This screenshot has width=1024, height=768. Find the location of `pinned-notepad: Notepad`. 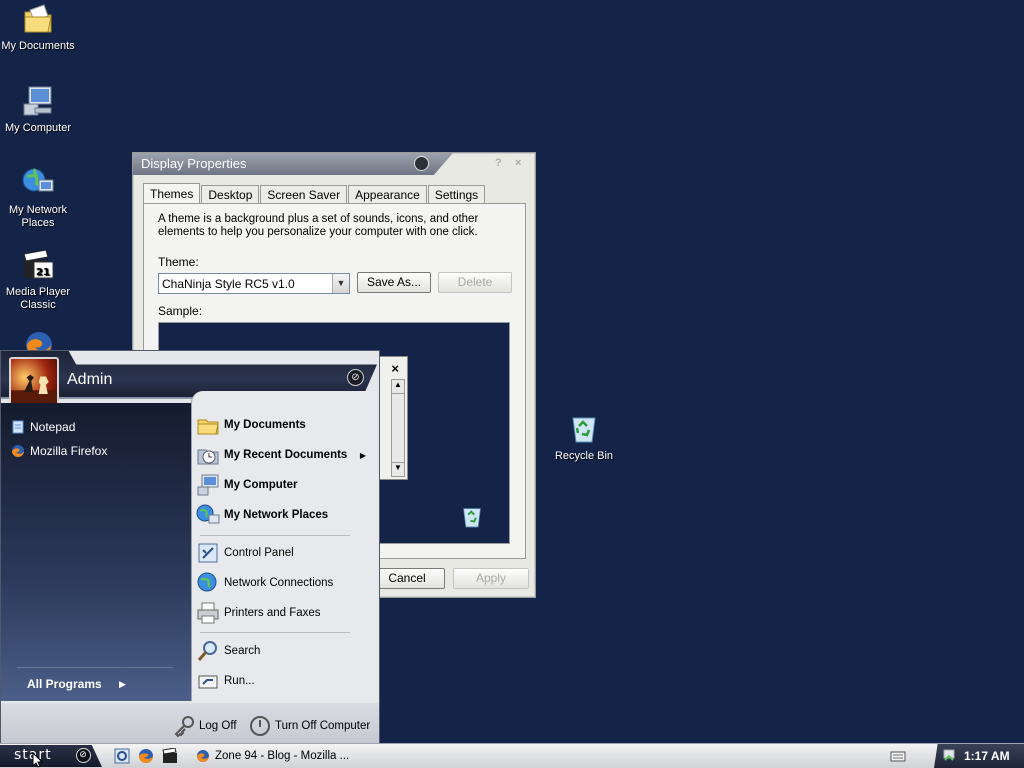

pinned-notepad: Notepad is located at coordinates (43, 427).